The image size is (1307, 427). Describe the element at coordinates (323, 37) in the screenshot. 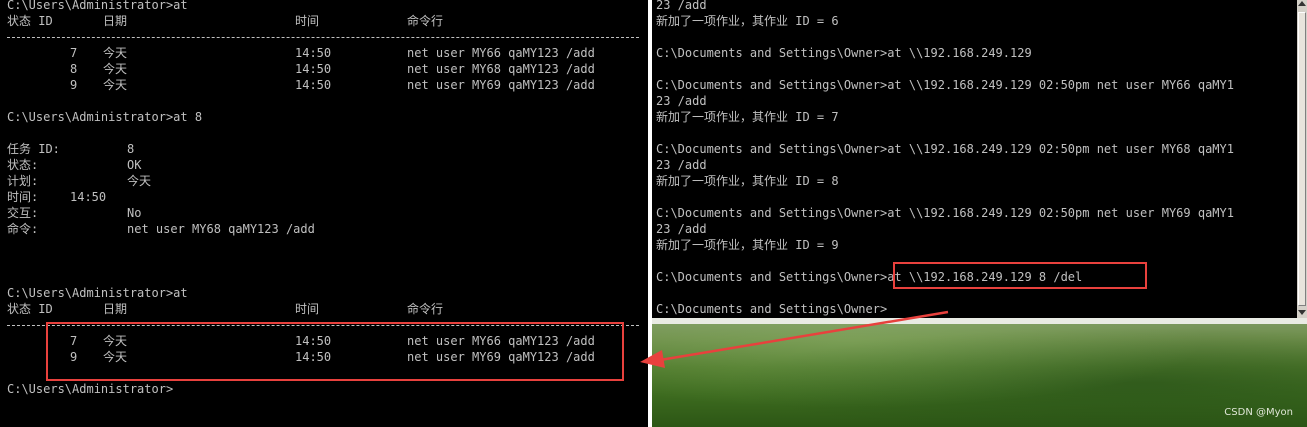

I see `header-divider` at that location.